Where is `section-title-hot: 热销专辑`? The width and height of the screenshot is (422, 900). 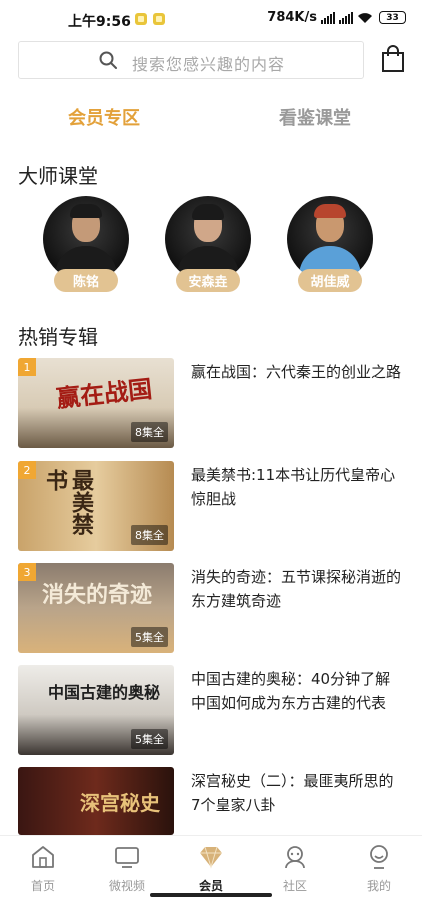
section-title-hot: 热销专辑 is located at coordinates (58, 337).